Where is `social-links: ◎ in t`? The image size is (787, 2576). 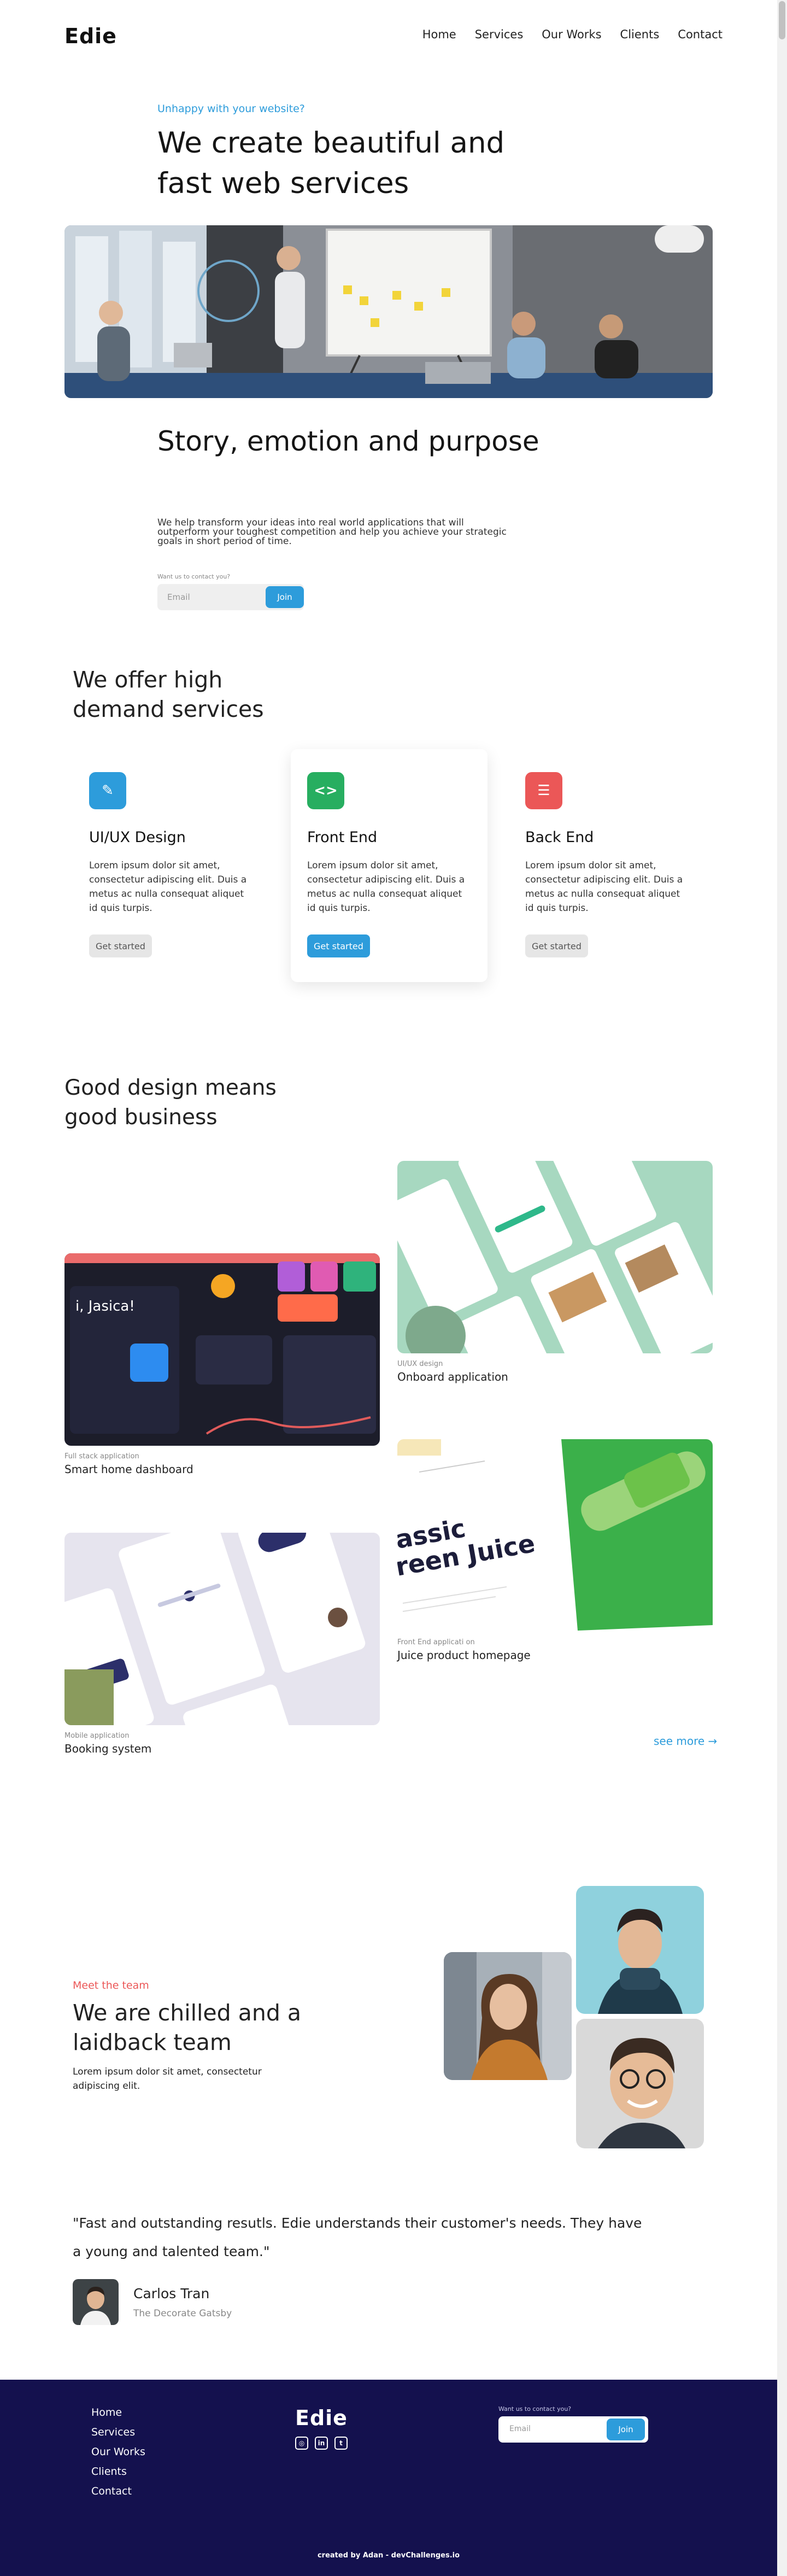 social-links: ◎ in t is located at coordinates (321, 2443).